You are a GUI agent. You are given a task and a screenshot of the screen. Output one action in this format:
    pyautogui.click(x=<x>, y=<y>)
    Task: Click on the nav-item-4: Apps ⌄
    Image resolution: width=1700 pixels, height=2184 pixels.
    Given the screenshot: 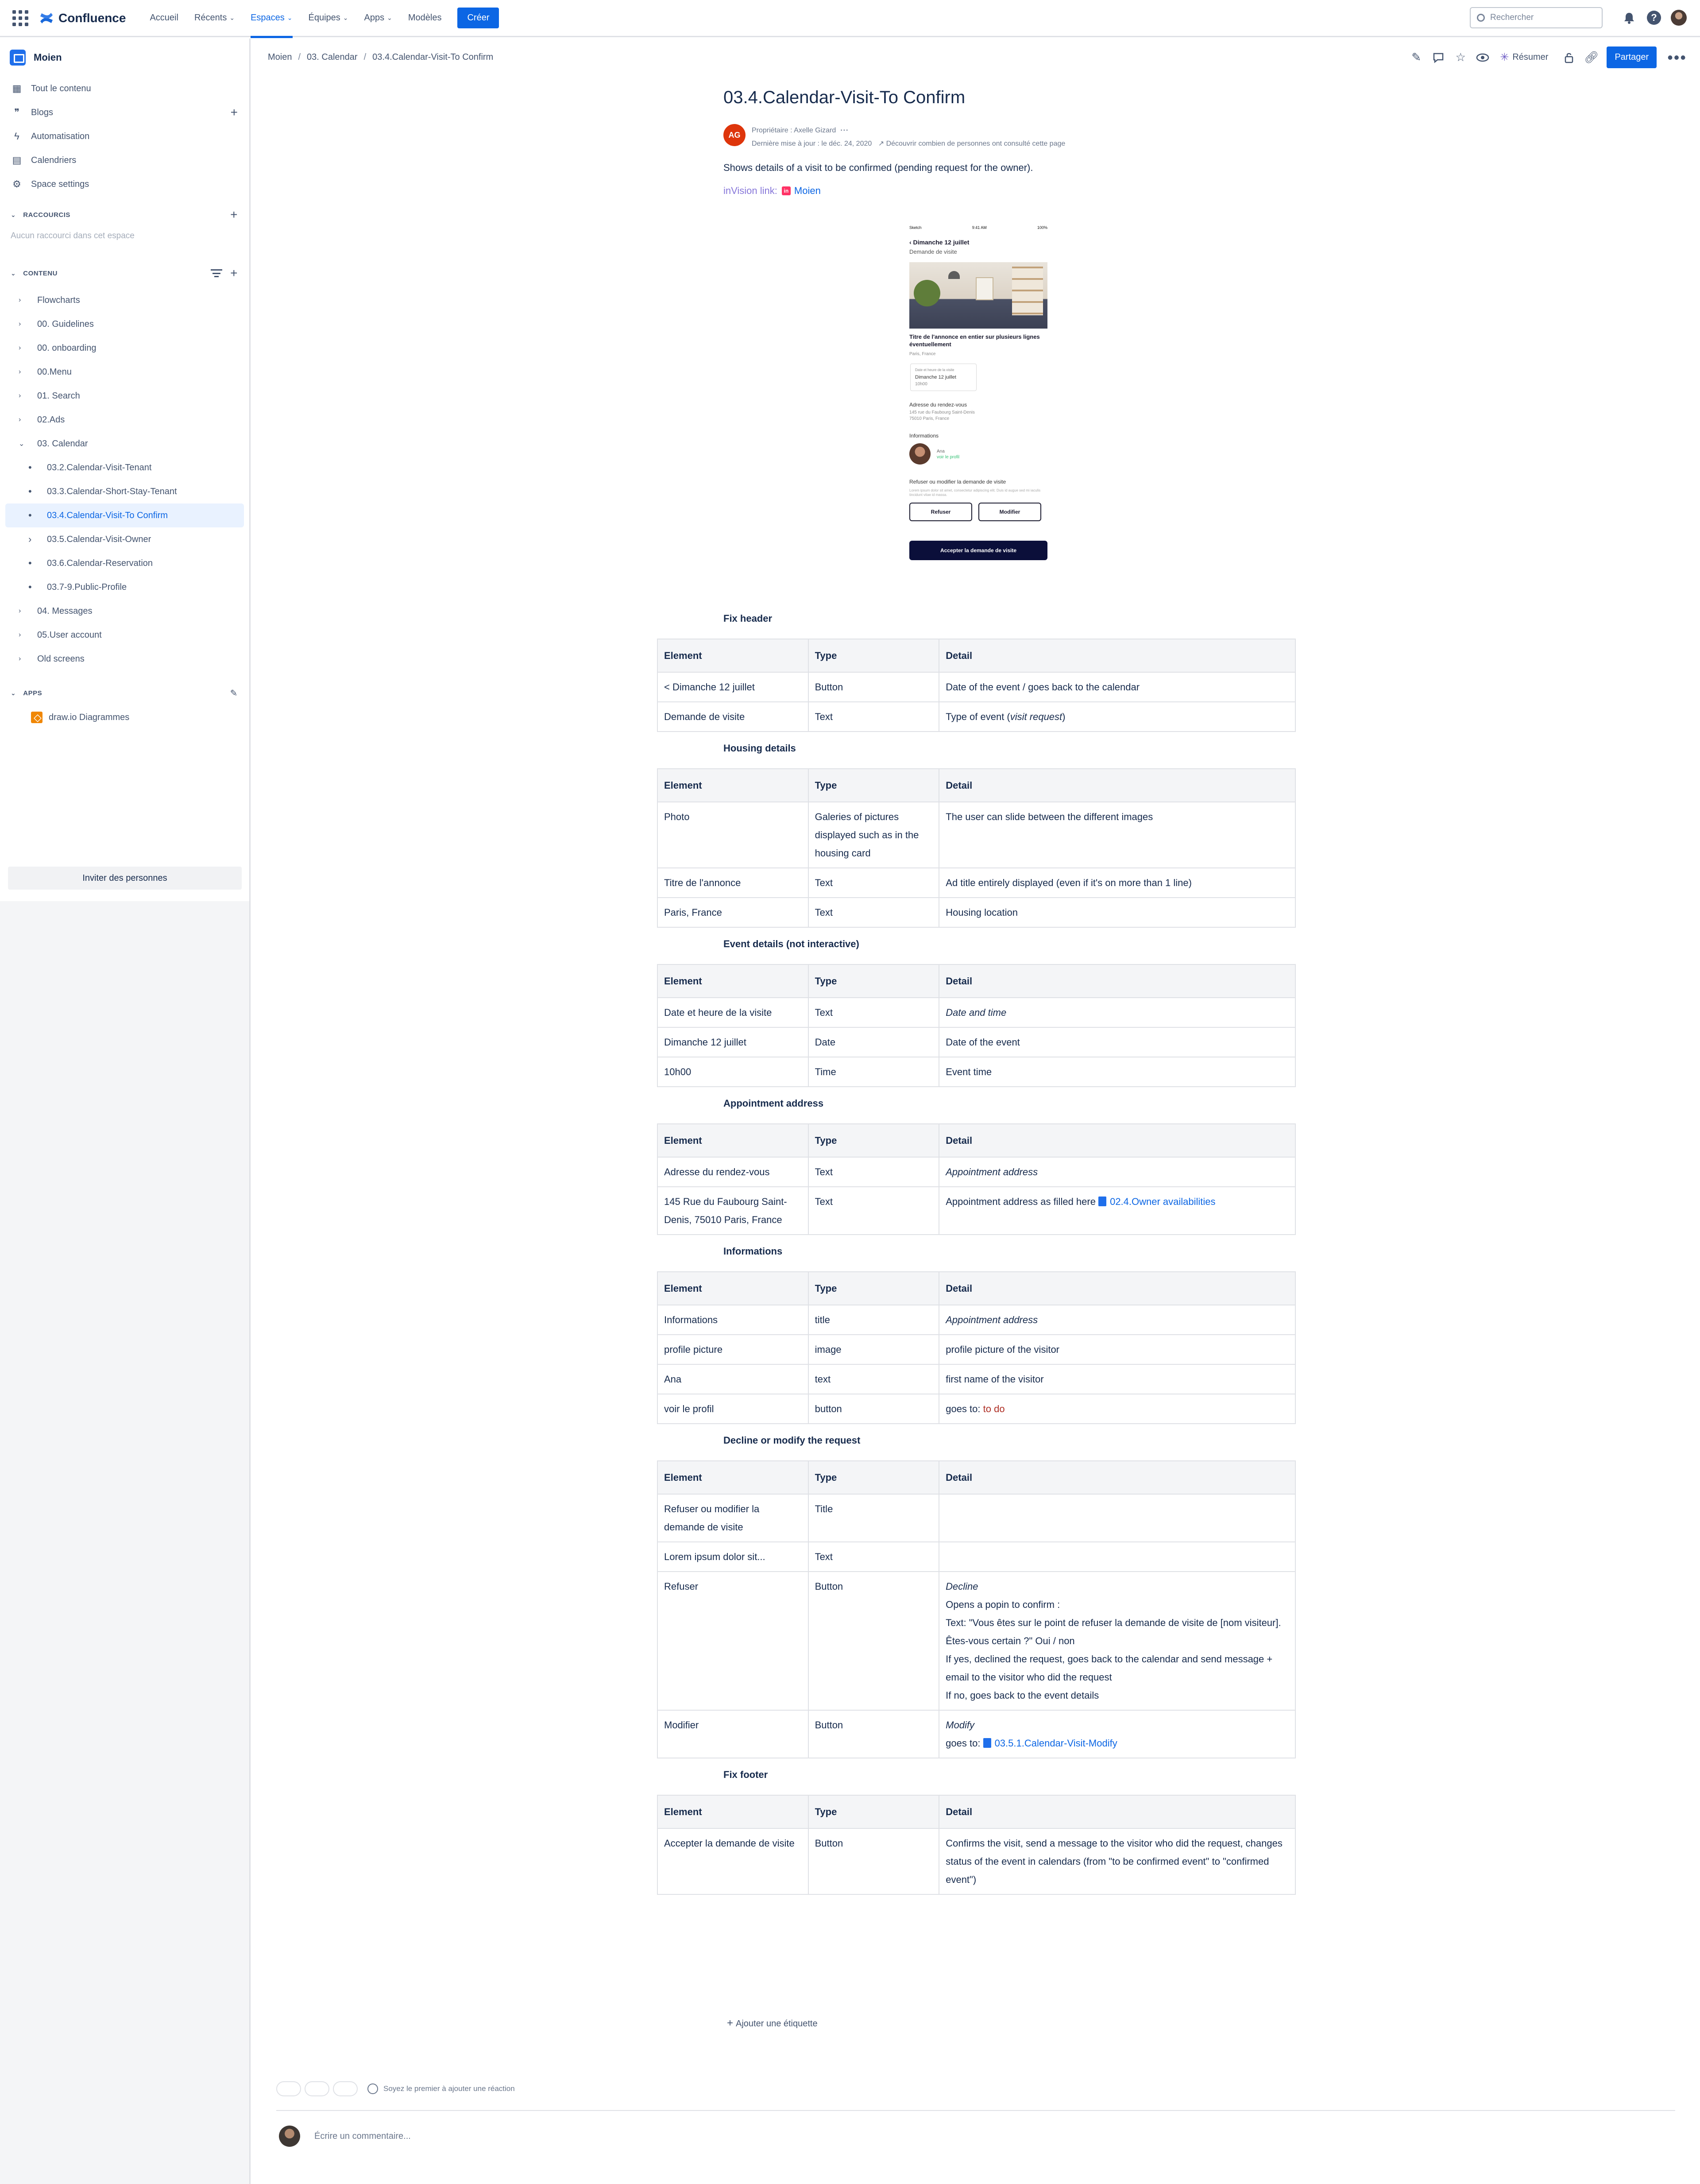 What is the action you would take?
    pyautogui.click(x=378, y=18)
    